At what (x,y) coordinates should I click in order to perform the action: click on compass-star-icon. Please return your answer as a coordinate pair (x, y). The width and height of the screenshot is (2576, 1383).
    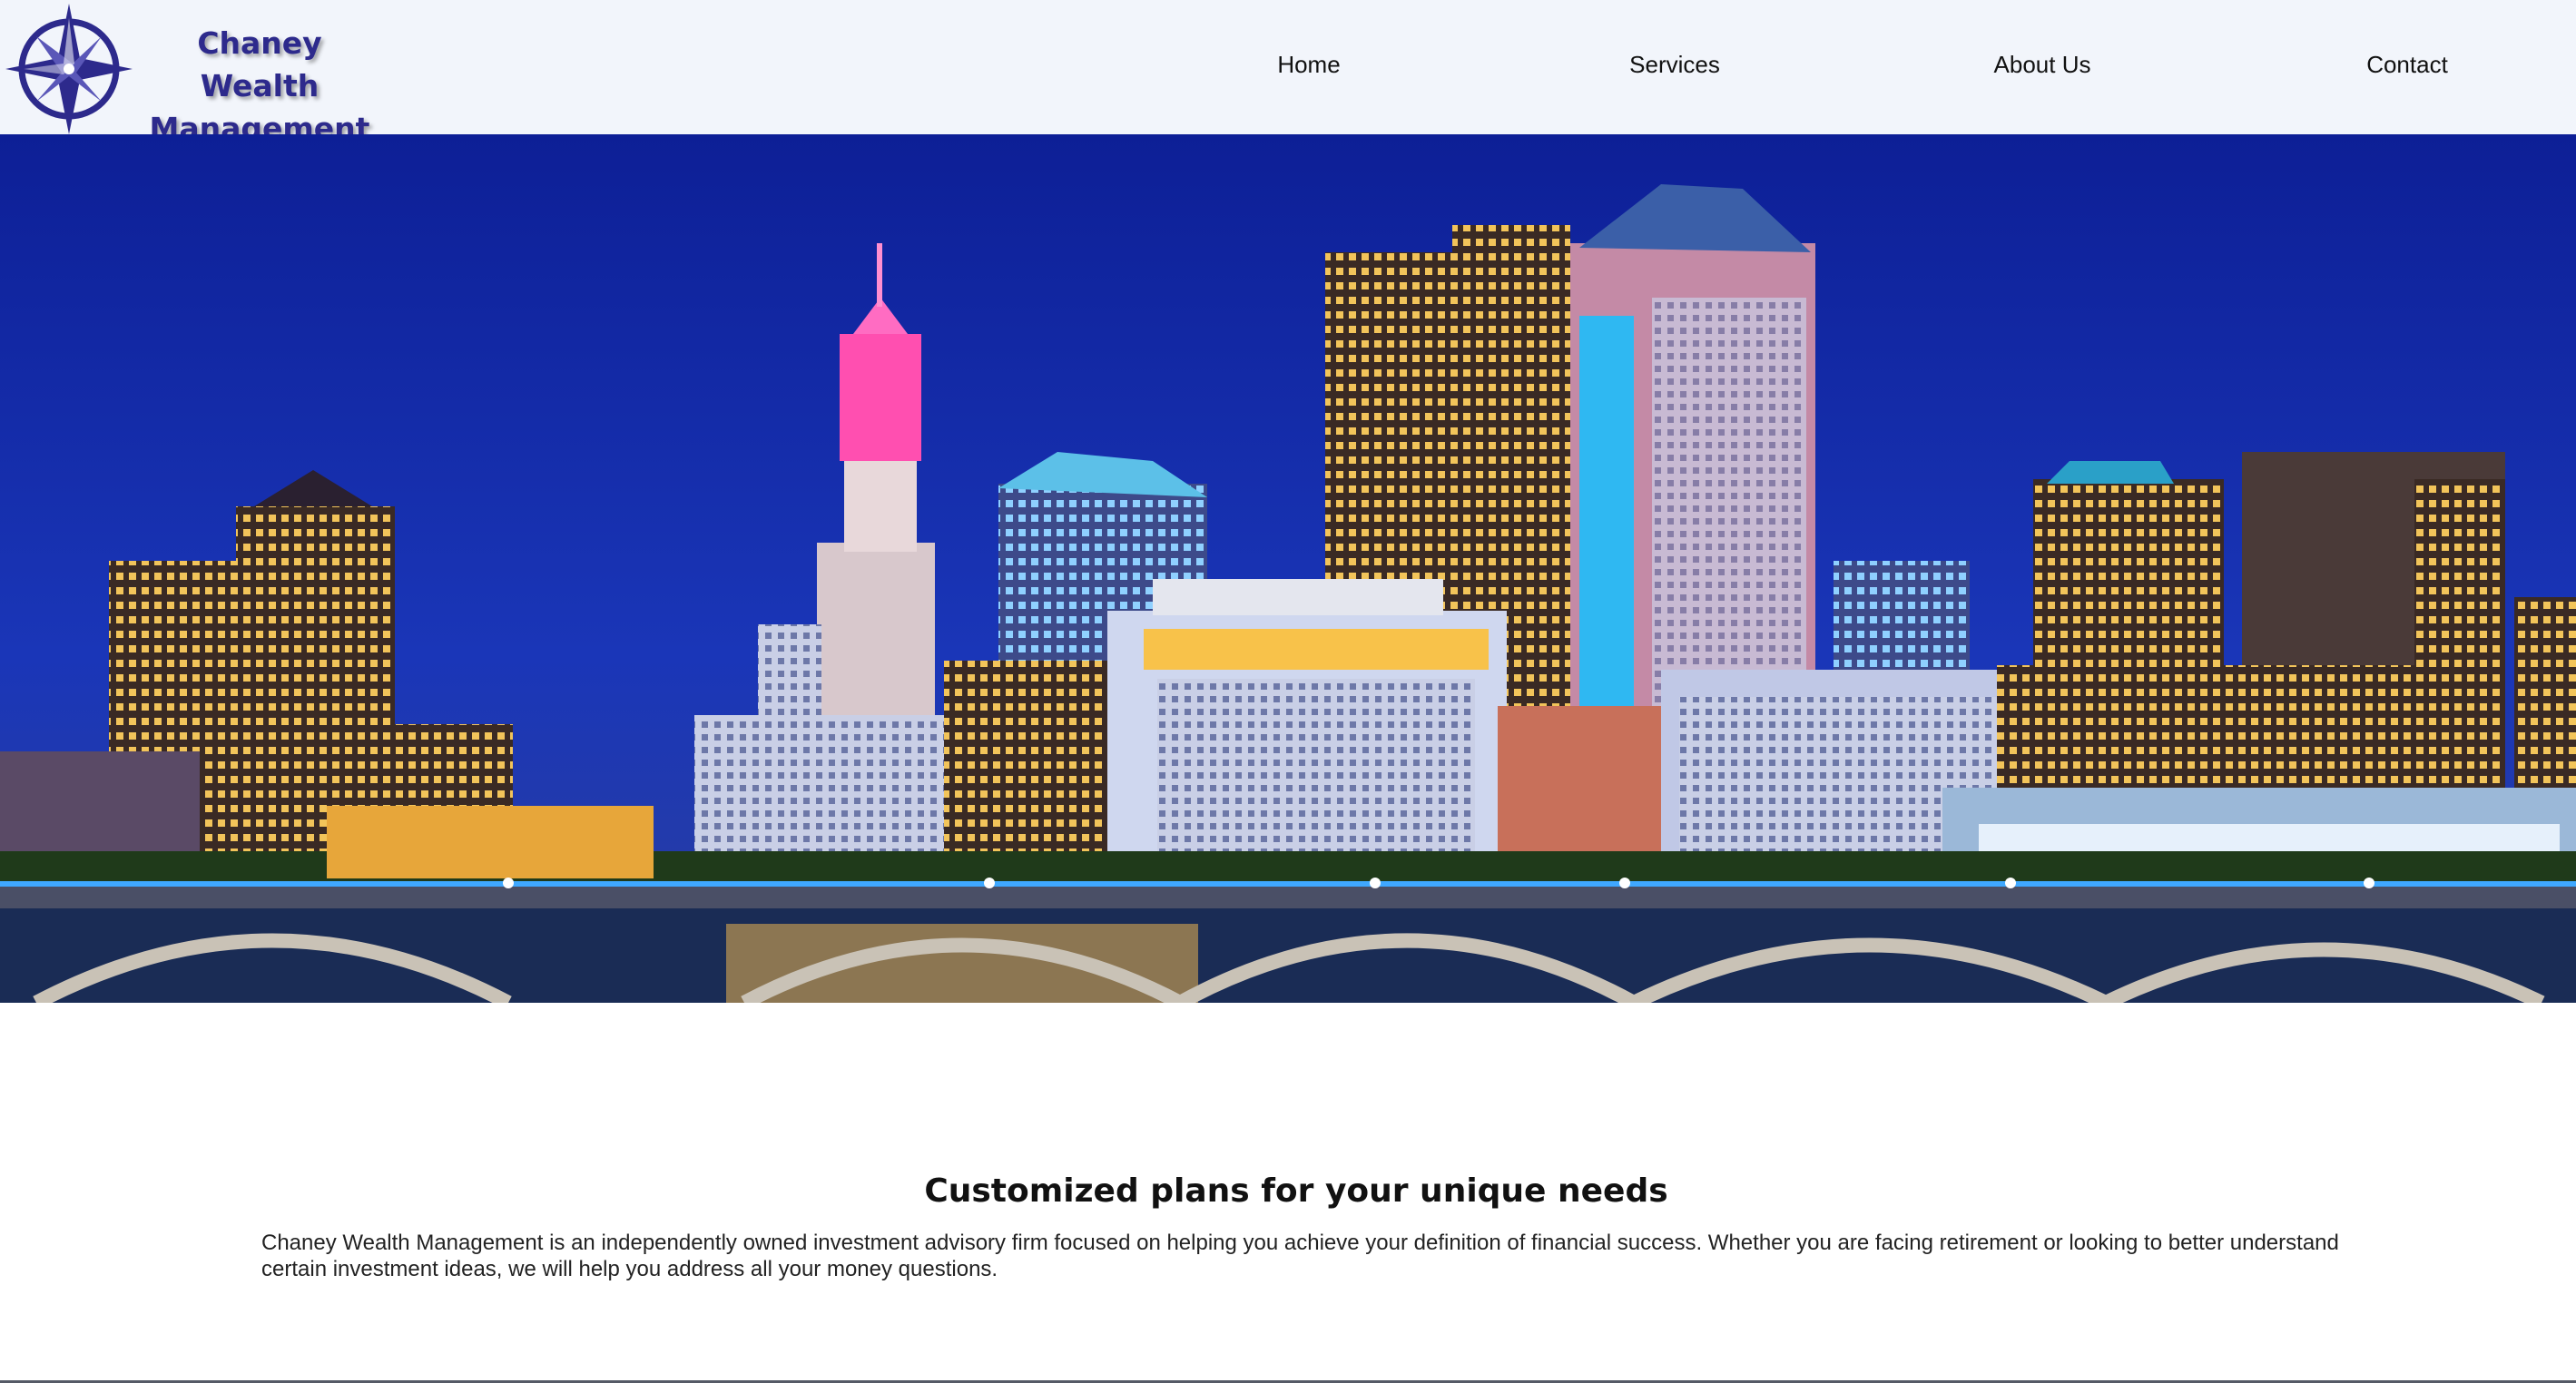
    Looking at the image, I should click on (69, 69).